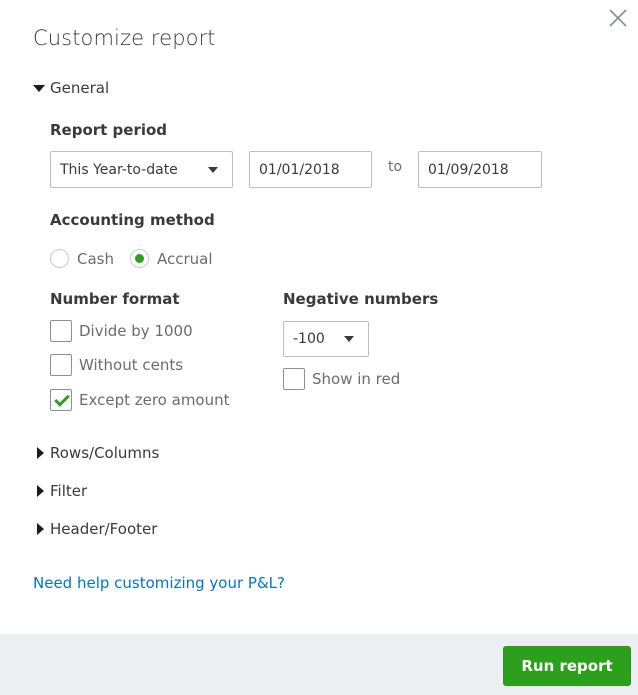  I want to click on except-zero-amount-checkbox, so click(61, 400).